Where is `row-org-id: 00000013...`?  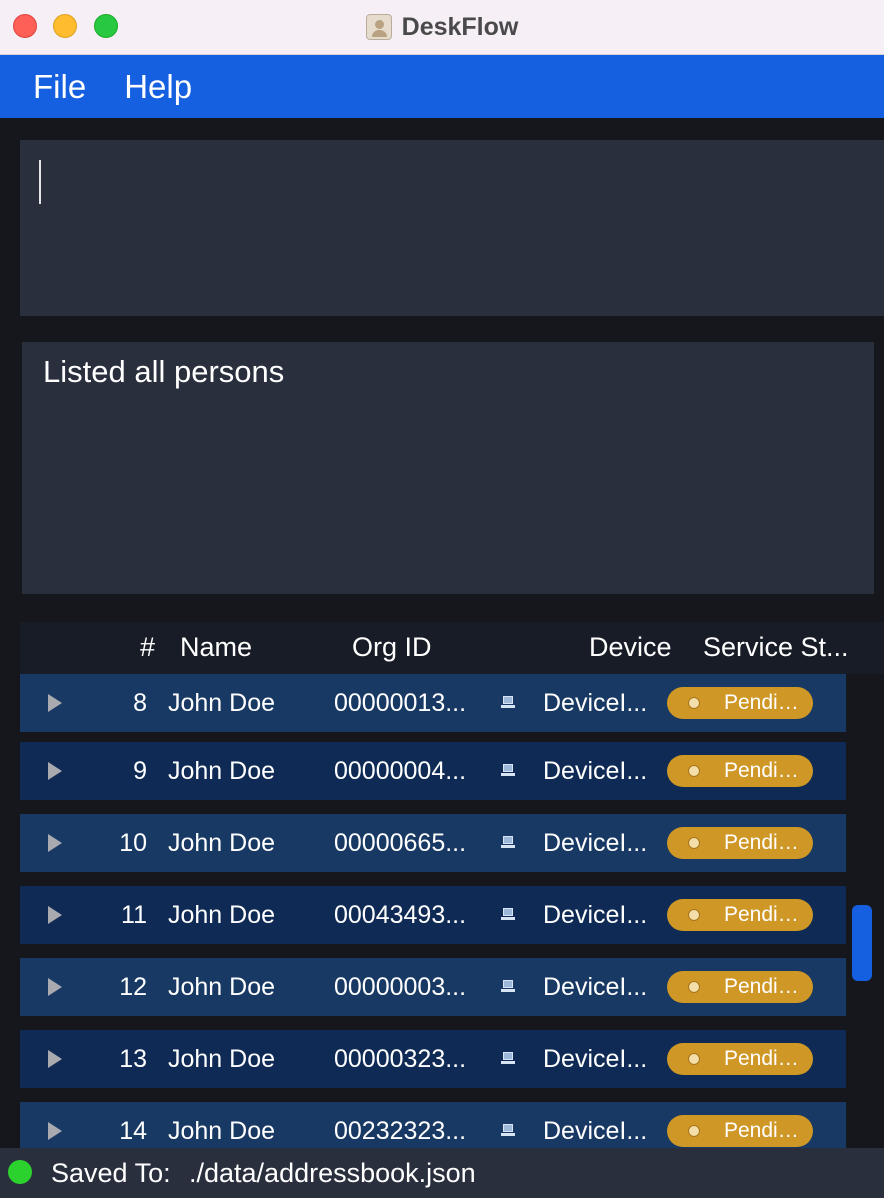 row-org-id: 00000013... is located at coordinates (400, 703).